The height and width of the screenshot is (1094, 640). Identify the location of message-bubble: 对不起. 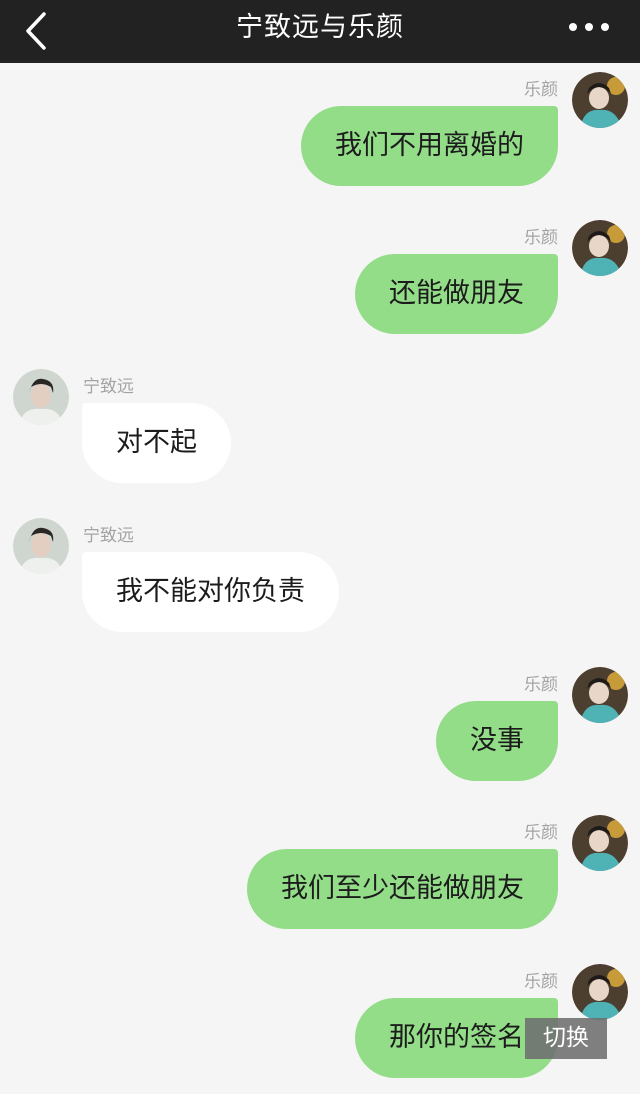
(156, 443).